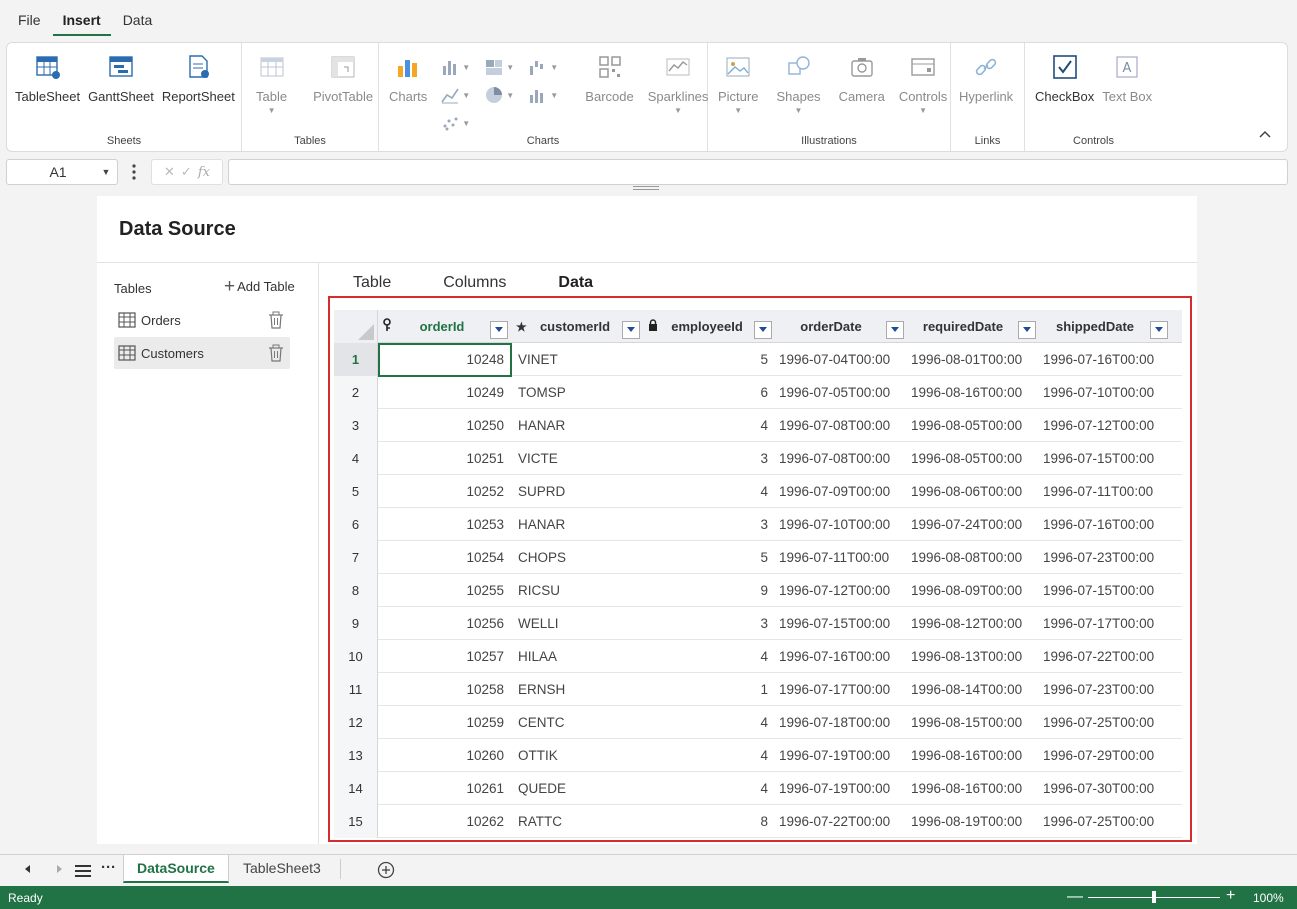 The height and width of the screenshot is (909, 1297). Describe the element at coordinates (974, 689) in the screenshot. I see `cell-requireddate: 1996-08-14T00:00` at that location.